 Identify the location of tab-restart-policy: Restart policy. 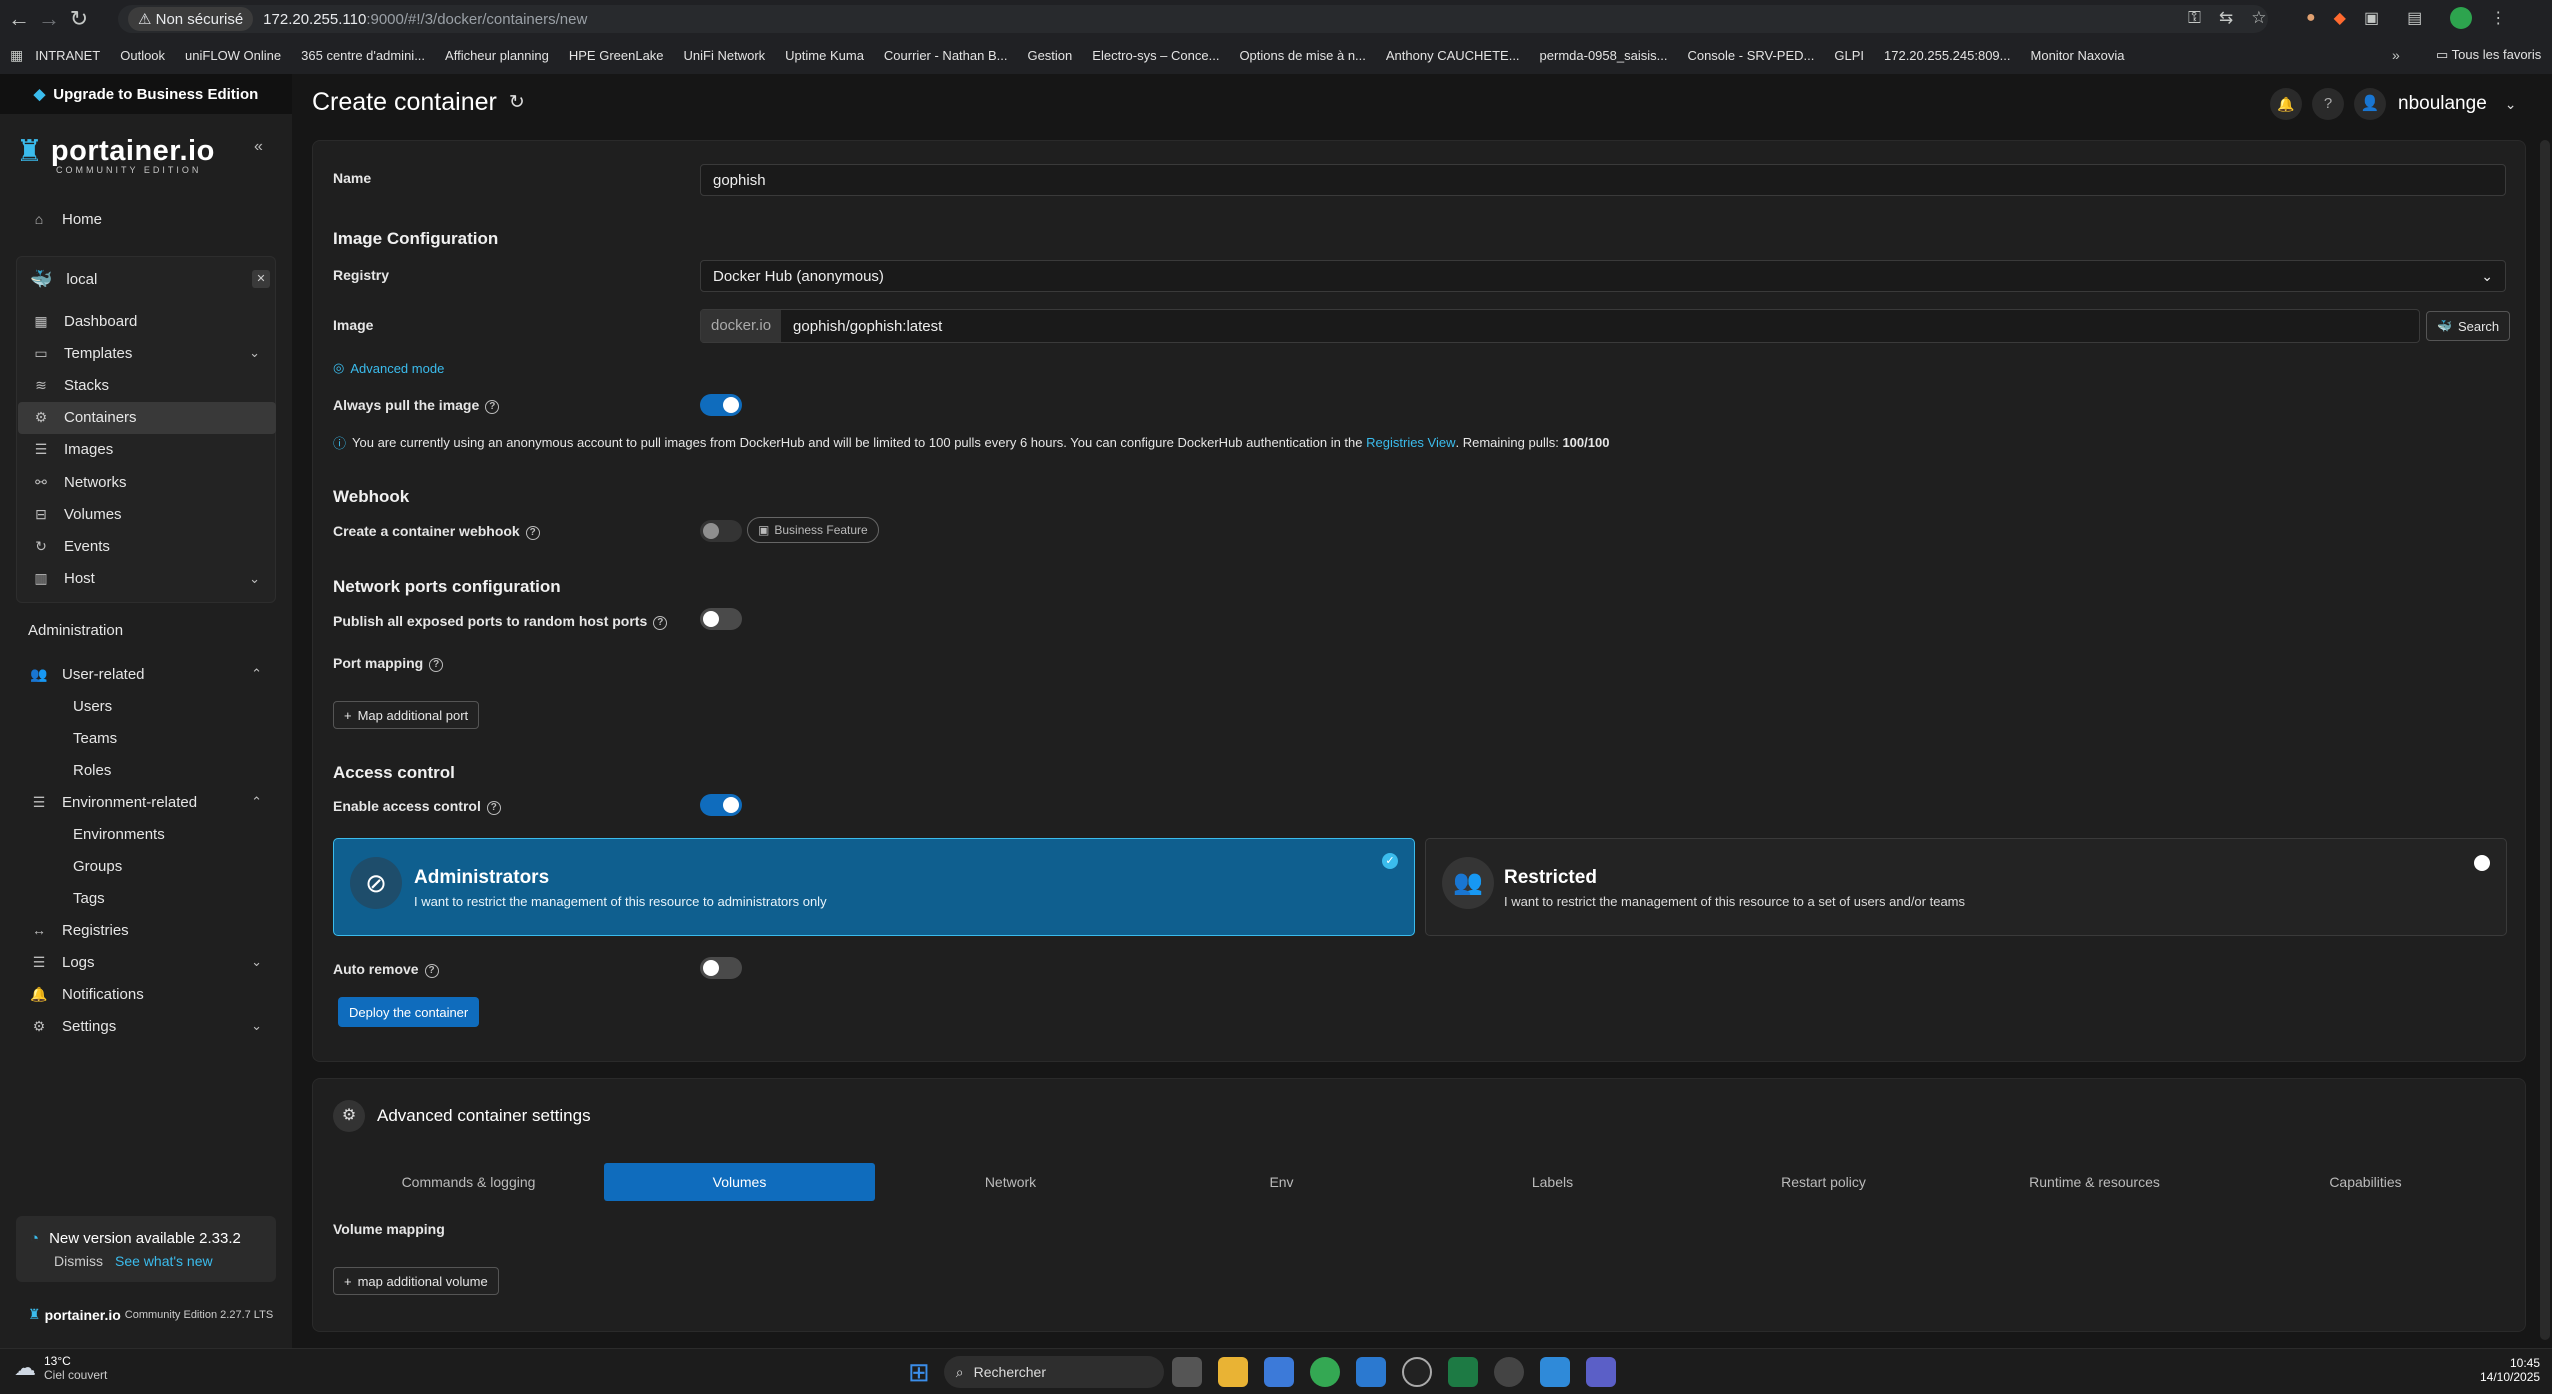
(1823, 1182).